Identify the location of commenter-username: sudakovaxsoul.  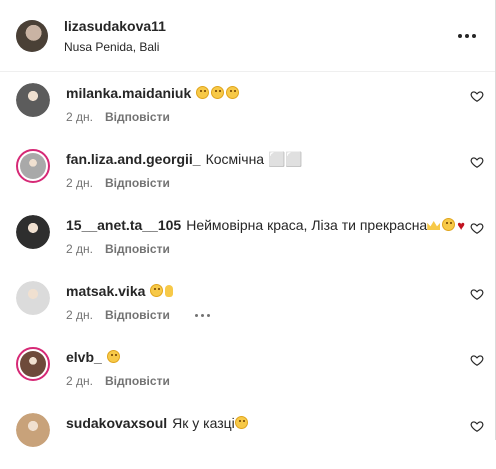
(116, 423).